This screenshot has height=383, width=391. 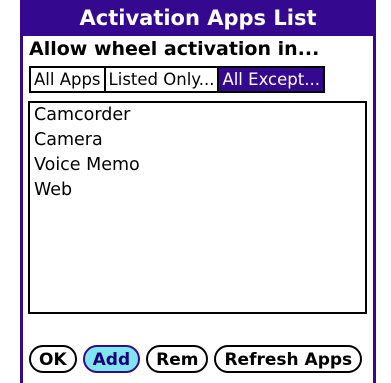 I want to click on remove-button: Rem, so click(x=177, y=359).